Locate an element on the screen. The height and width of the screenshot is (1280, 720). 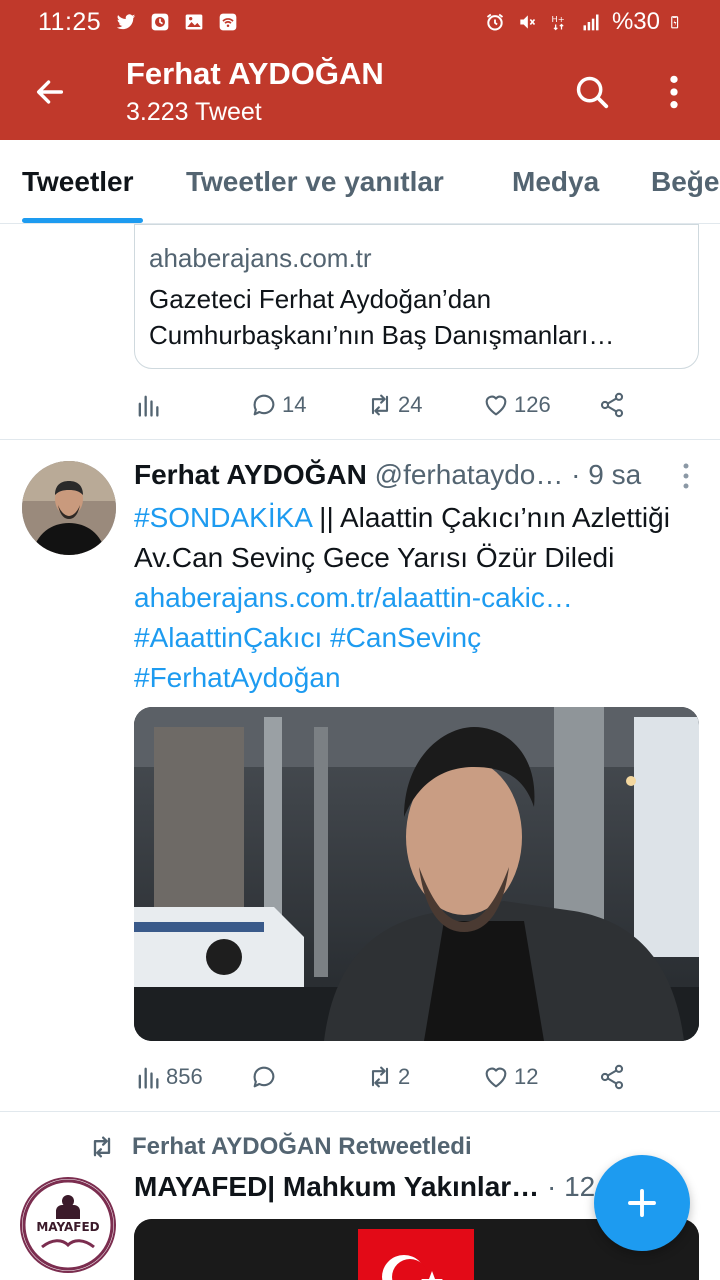
tab-media: Medya is located at coordinates (555, 182).